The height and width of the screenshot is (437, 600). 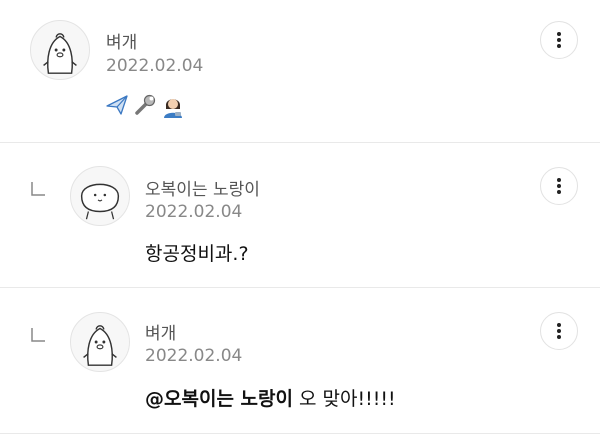 What do you see at coordinates (173, 108) in the screenshot?
I see `woman-technician-icon` at bounding box center [173, 108].